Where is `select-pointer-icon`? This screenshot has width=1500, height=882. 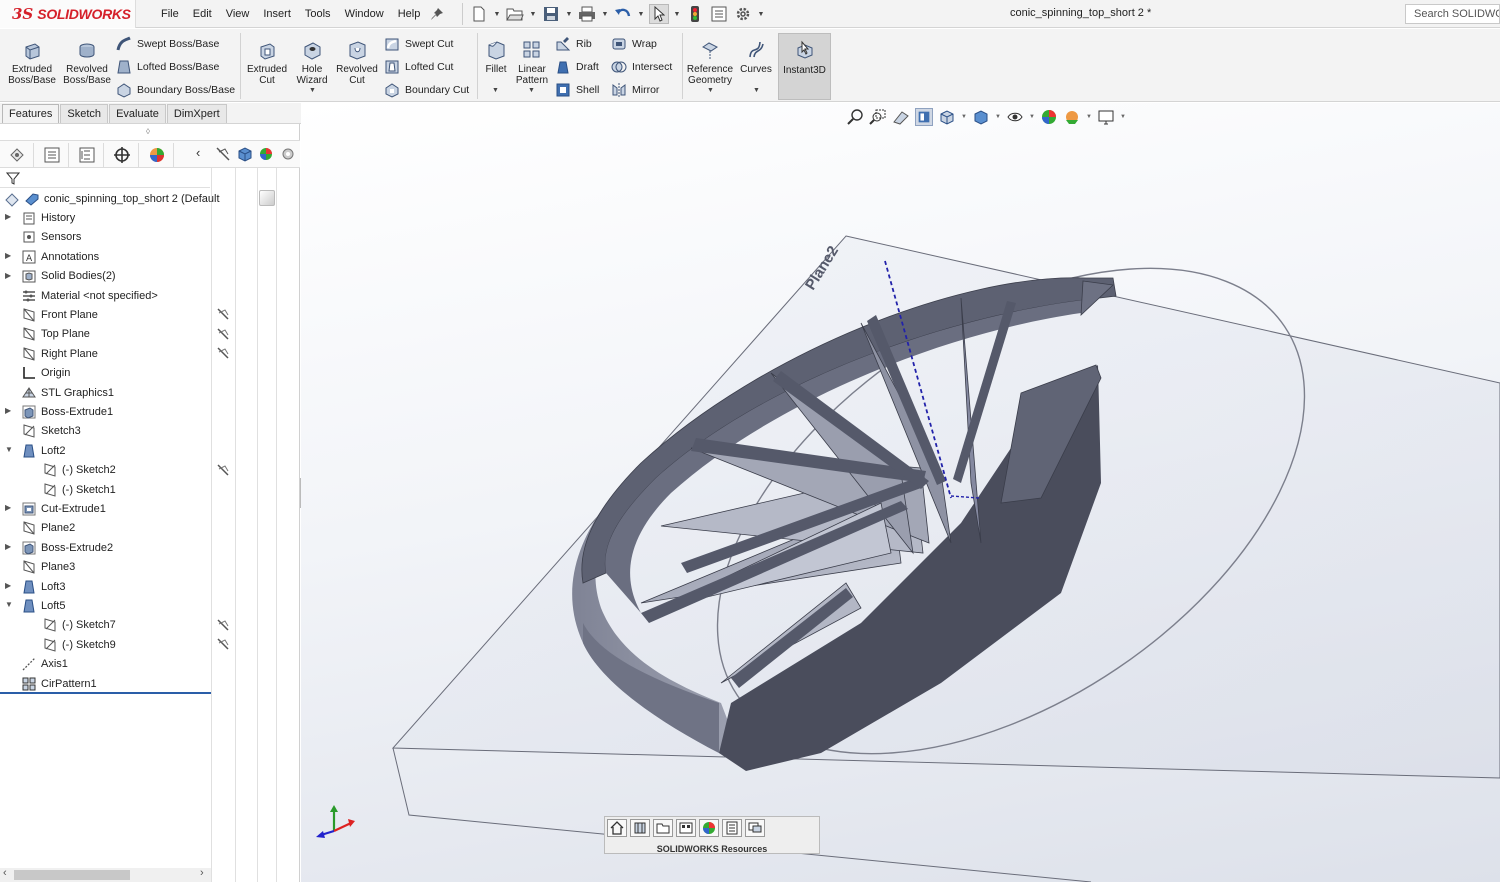 select-pointer-icon is located at coordinates (659, 14).